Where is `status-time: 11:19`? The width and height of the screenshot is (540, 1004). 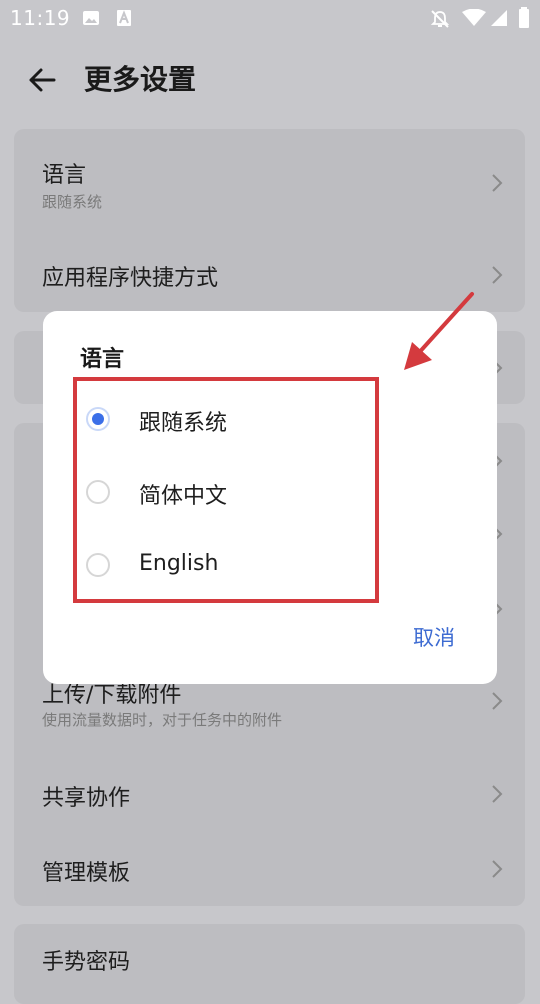
status-time: 11:19 is located at coordinates (40, 18).